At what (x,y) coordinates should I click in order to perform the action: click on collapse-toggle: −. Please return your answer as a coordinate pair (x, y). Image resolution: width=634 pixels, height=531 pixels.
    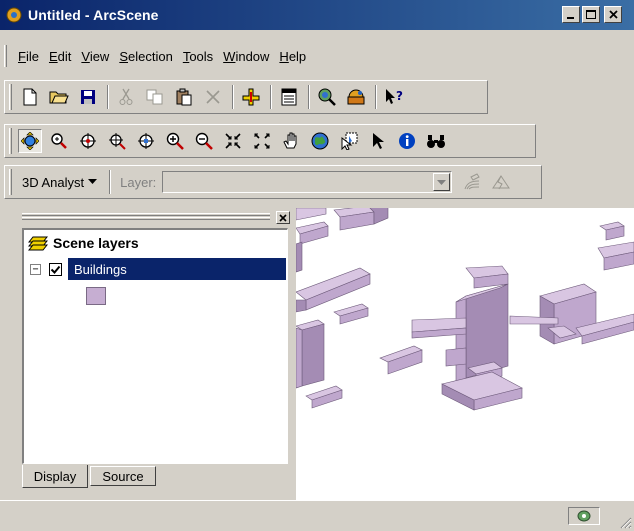
    Looking at the image, I should click on (35, 269).